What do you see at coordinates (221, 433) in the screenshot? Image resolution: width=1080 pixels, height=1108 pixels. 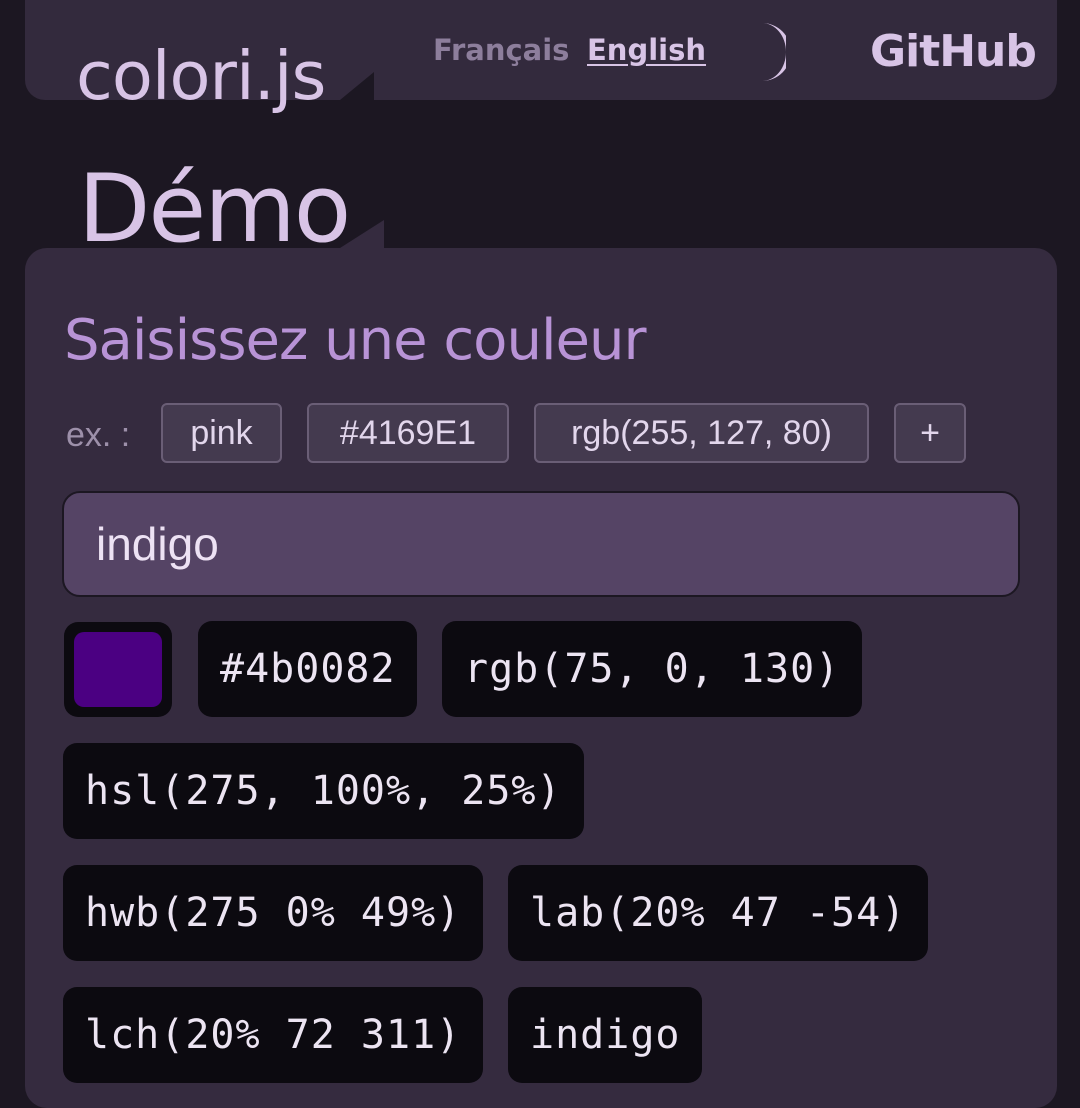 I see `example-button-pink: pink` at bounding box center [221, 433].